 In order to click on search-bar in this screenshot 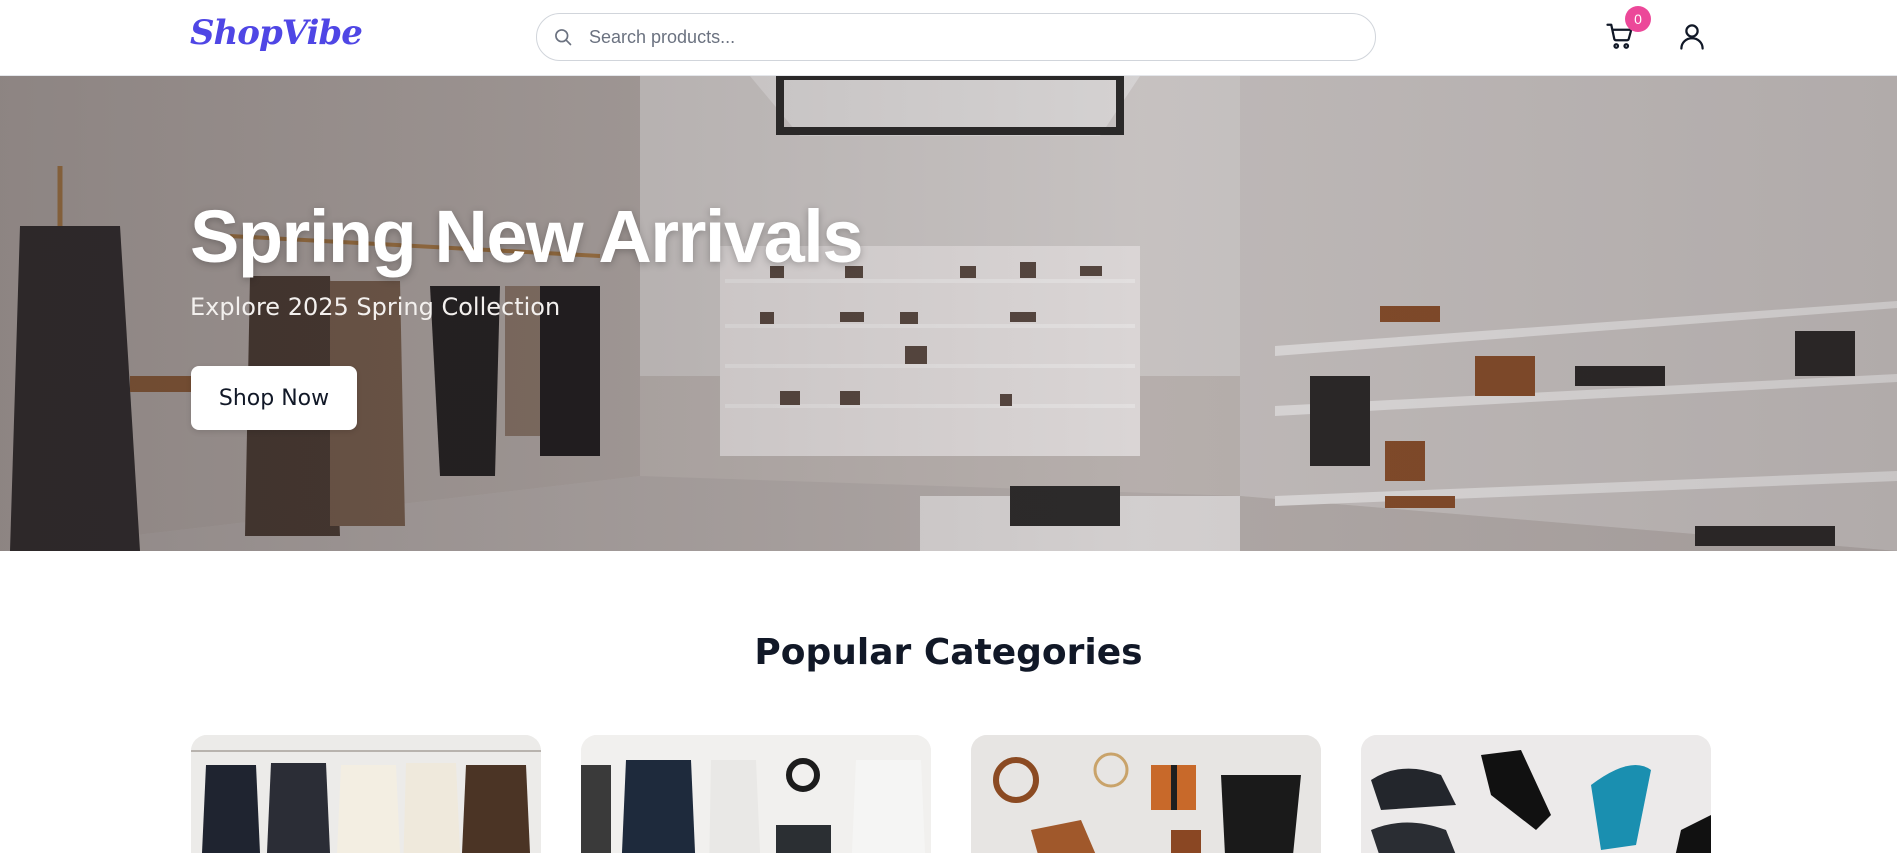, I will do `click(956, 37)`.